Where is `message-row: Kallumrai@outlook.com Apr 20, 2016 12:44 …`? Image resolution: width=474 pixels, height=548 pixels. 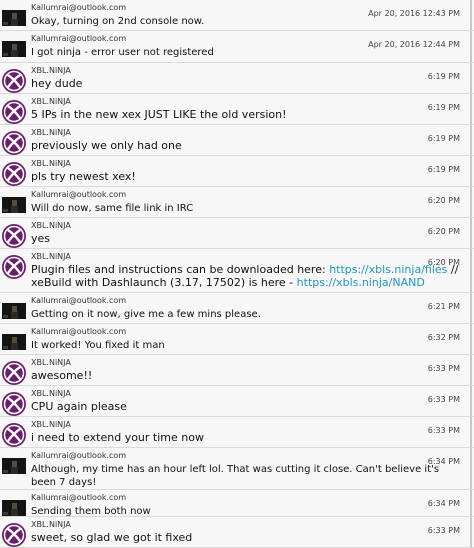
message-row: Kallumrai@outlook.com Apr 20, 2016 12:44 … is located at coordinates (237, 47).